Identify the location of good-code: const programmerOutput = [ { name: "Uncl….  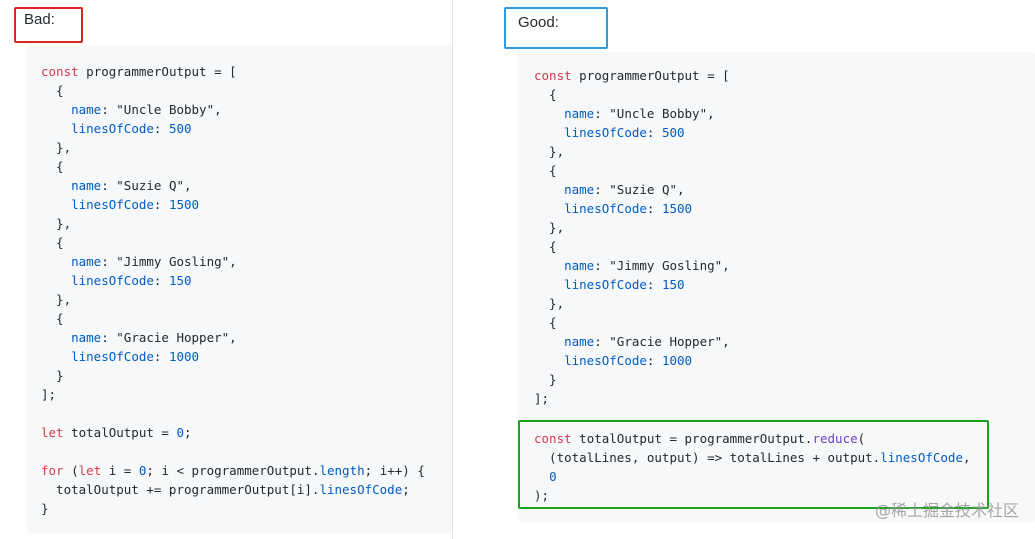
(632, 237).